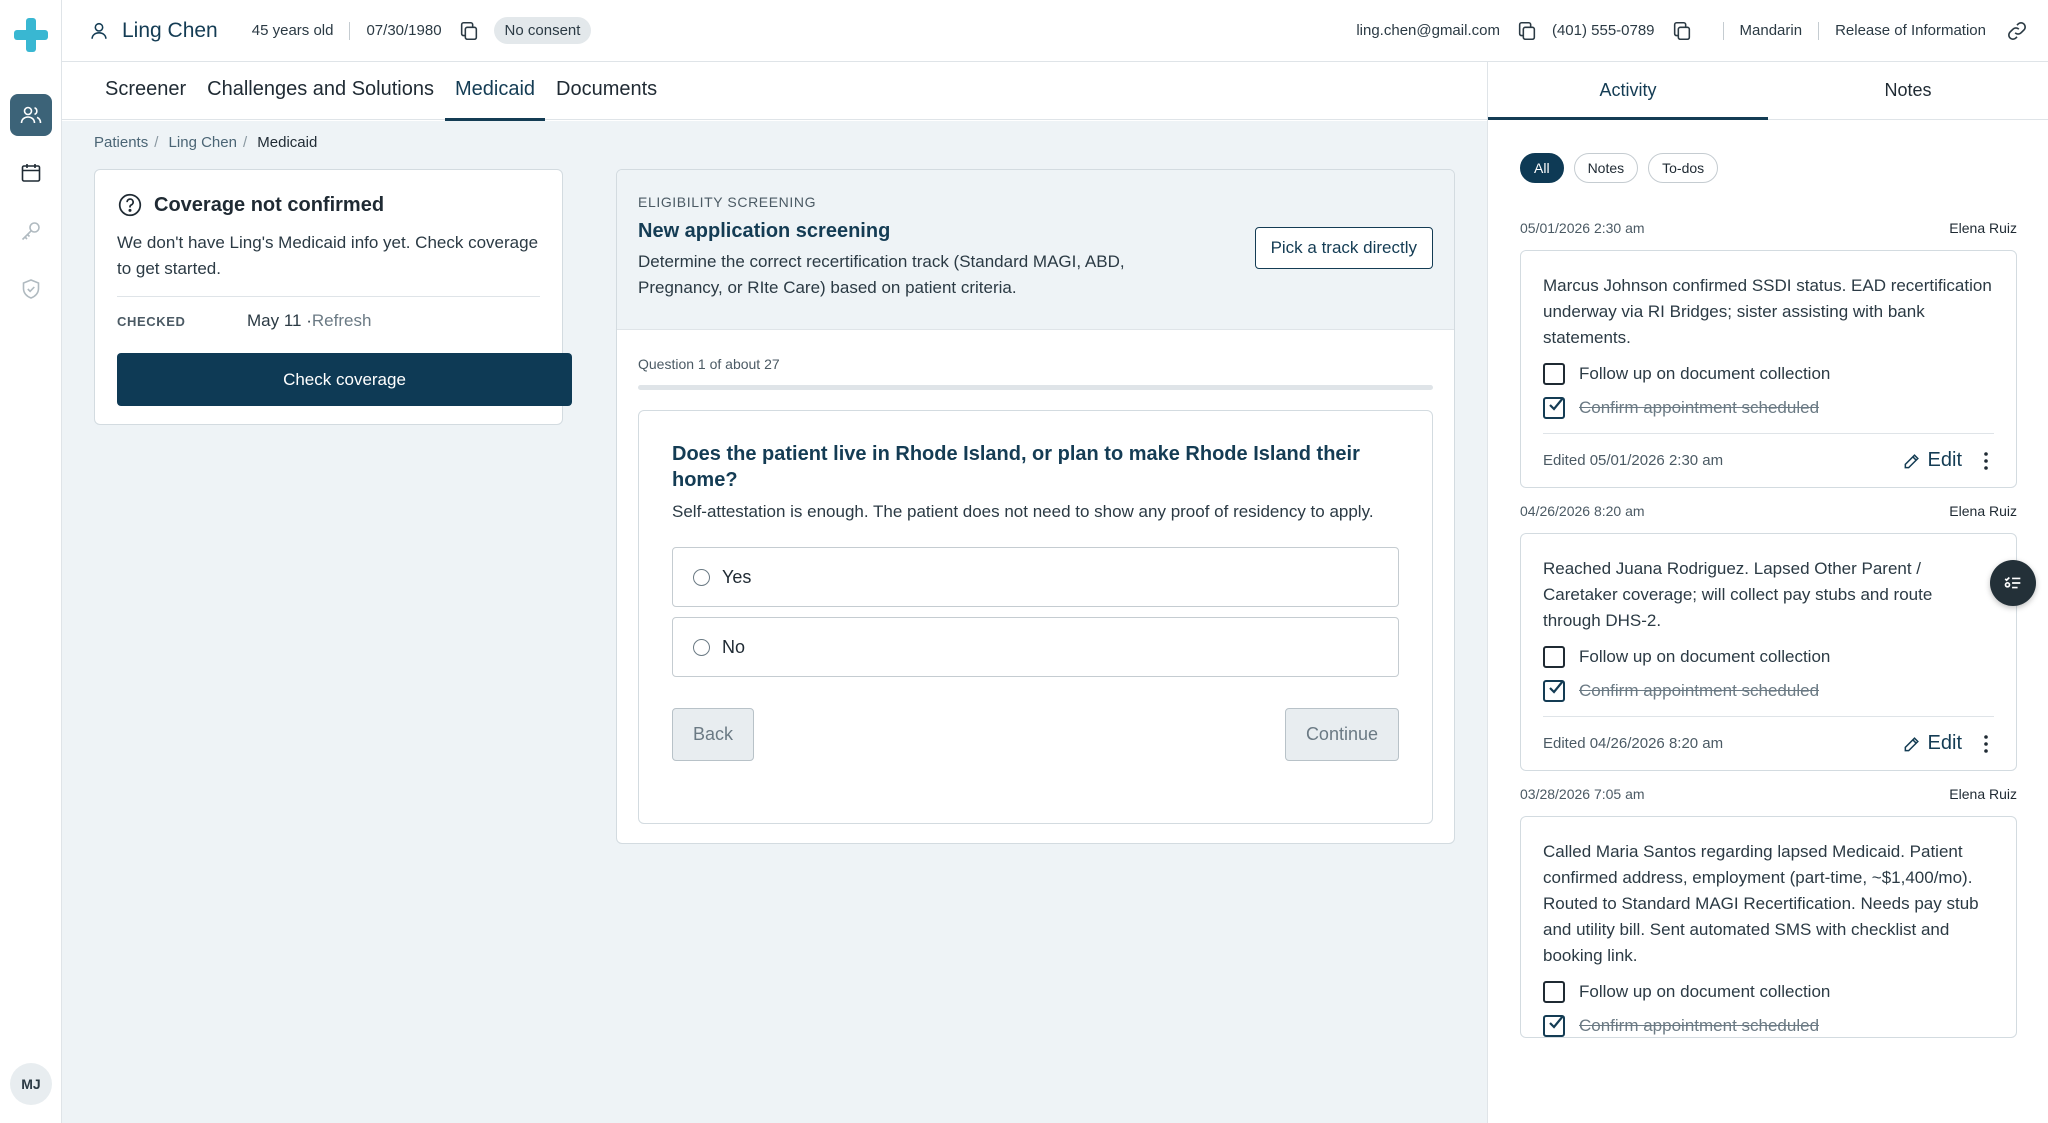  Describe the element at coordinates (269, 204) in the screenshot. I see `coverage-title: Coverage not confirmed` at that location.